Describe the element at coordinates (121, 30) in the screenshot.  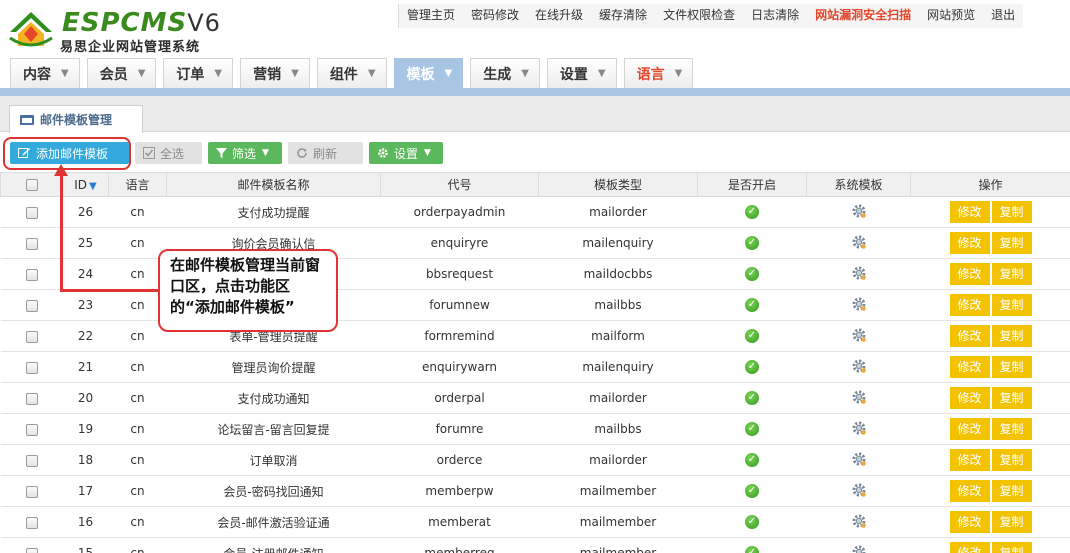
I see `logo: ESPCMSV6 易思企业网站管理系统` at that location.